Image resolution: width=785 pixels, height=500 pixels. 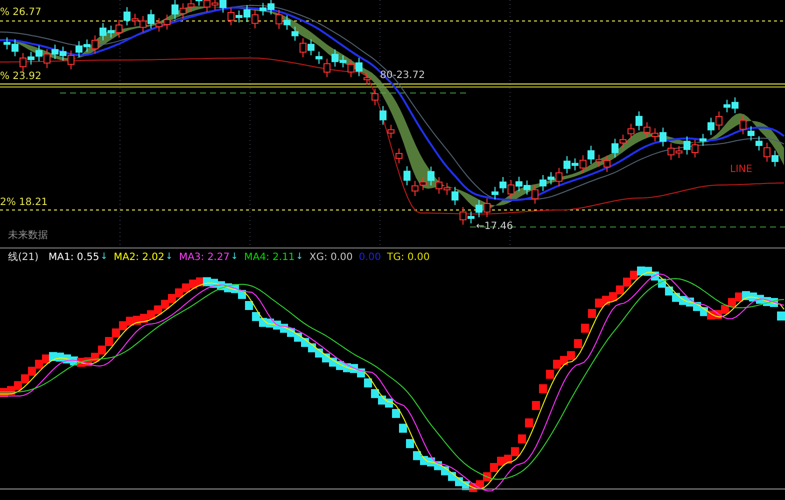 I want to click on price-marker-label: LINE, so click(x=741, y=170).